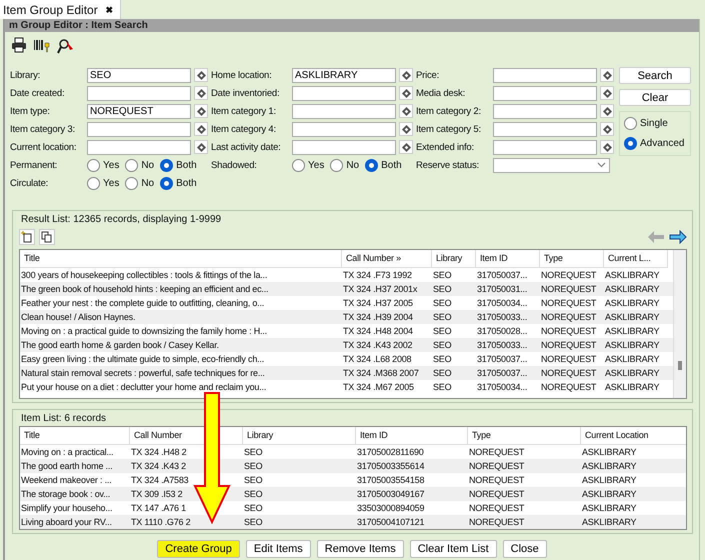 This screenshot has width=705, height=560. Describe the element at coordinates (655, 97) in the screenshot. I see `action-button: Clear` at that location.